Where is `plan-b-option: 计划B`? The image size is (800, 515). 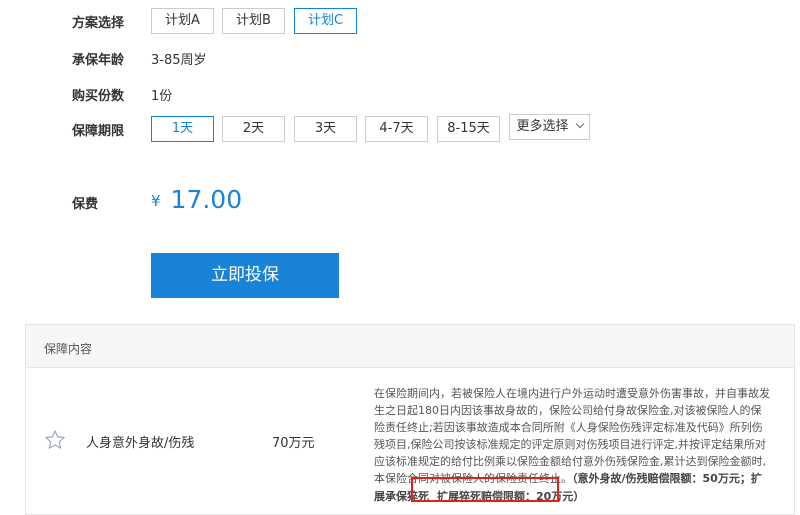
plan-b-option: 计划B is located at coordinates (253, 21).